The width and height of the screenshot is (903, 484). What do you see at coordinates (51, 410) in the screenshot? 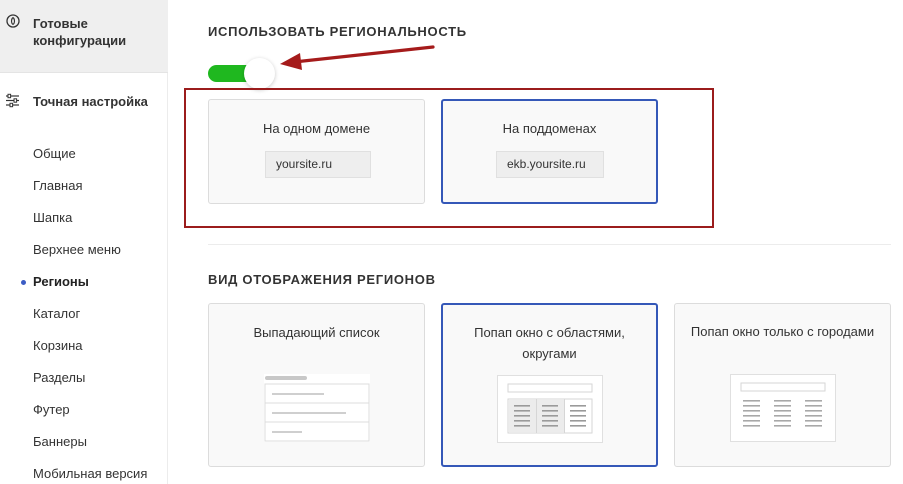
I see `sidebar-item-footer: Футер` at bounding box center [51, 410].